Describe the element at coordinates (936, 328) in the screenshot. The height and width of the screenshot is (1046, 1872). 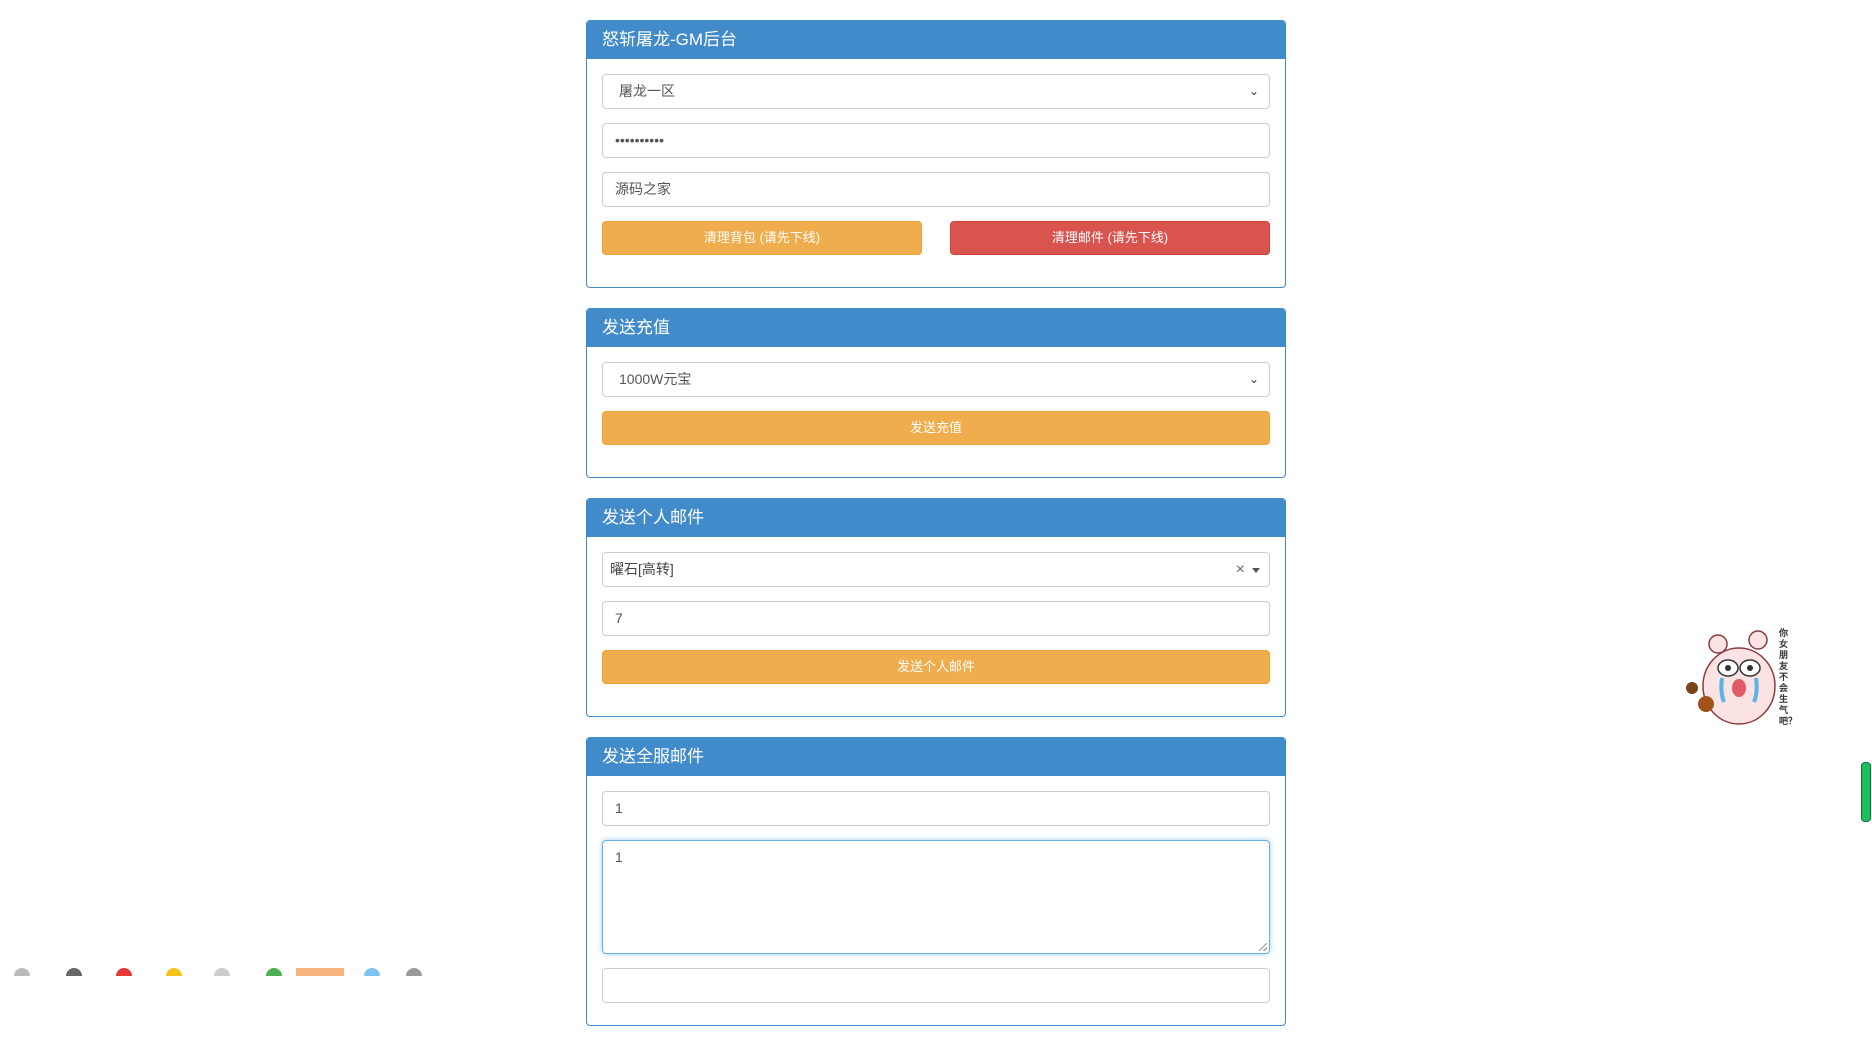
I see `panel-title: 发送充值` at that location.